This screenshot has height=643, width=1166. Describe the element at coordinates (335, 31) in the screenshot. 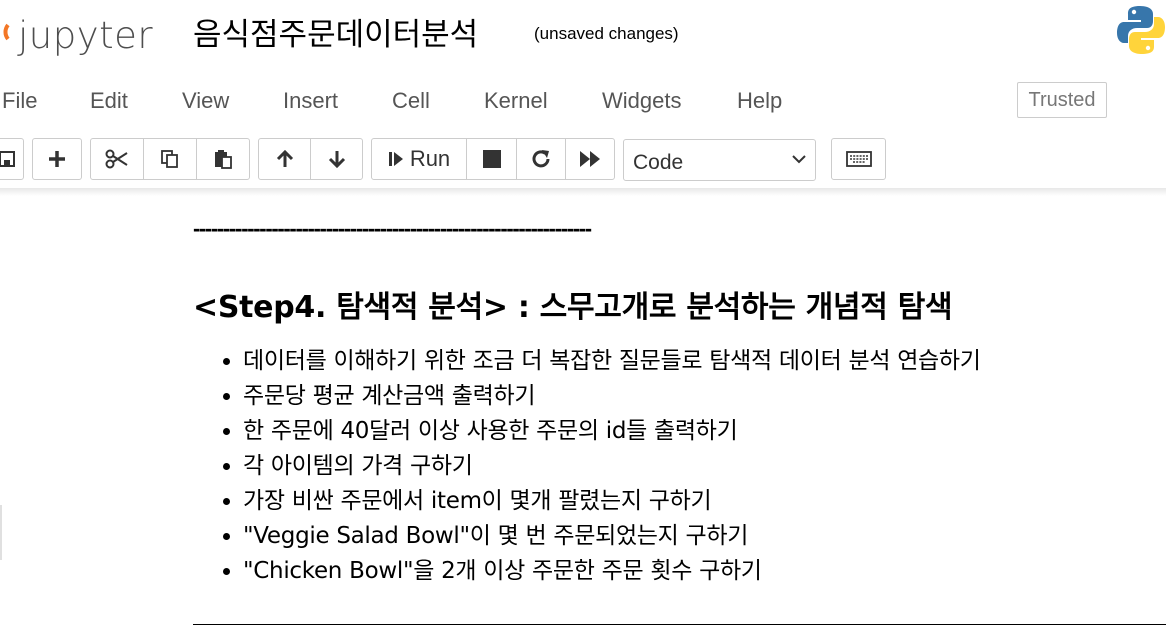

I see `notebook-title: 음식점주문데이터분석` at that location.